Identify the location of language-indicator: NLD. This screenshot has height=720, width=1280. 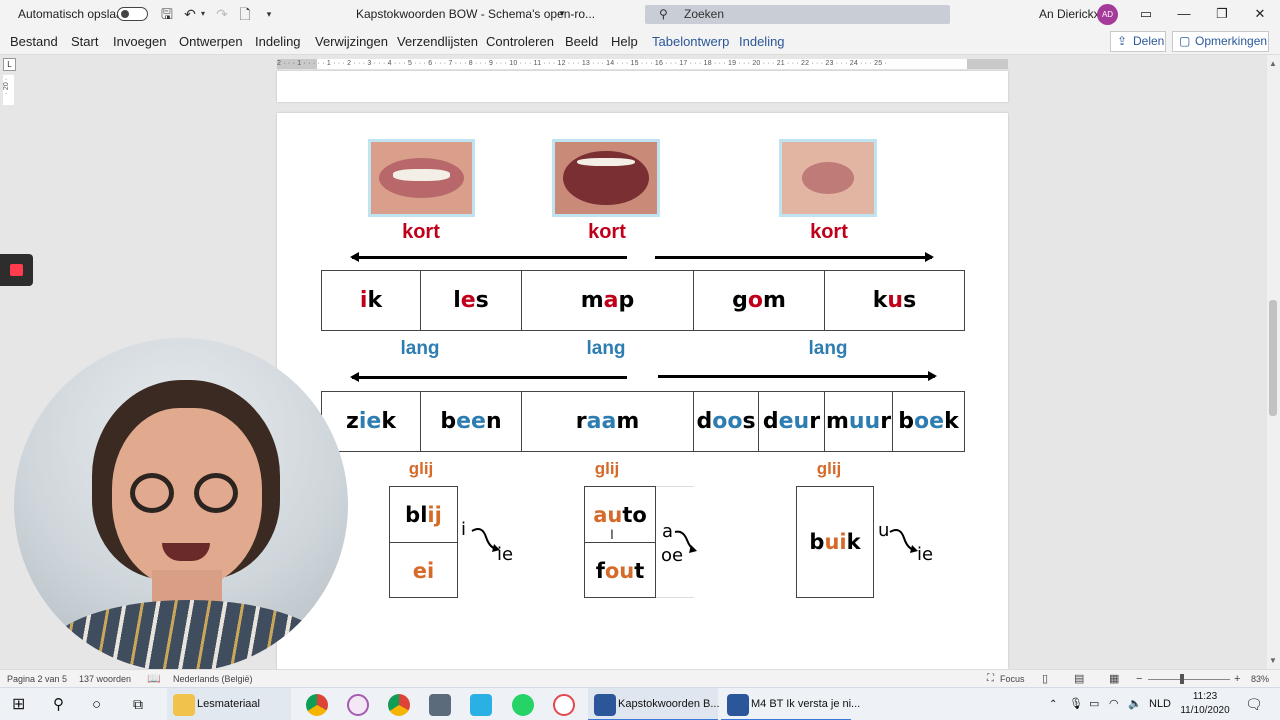
(1160, 704).